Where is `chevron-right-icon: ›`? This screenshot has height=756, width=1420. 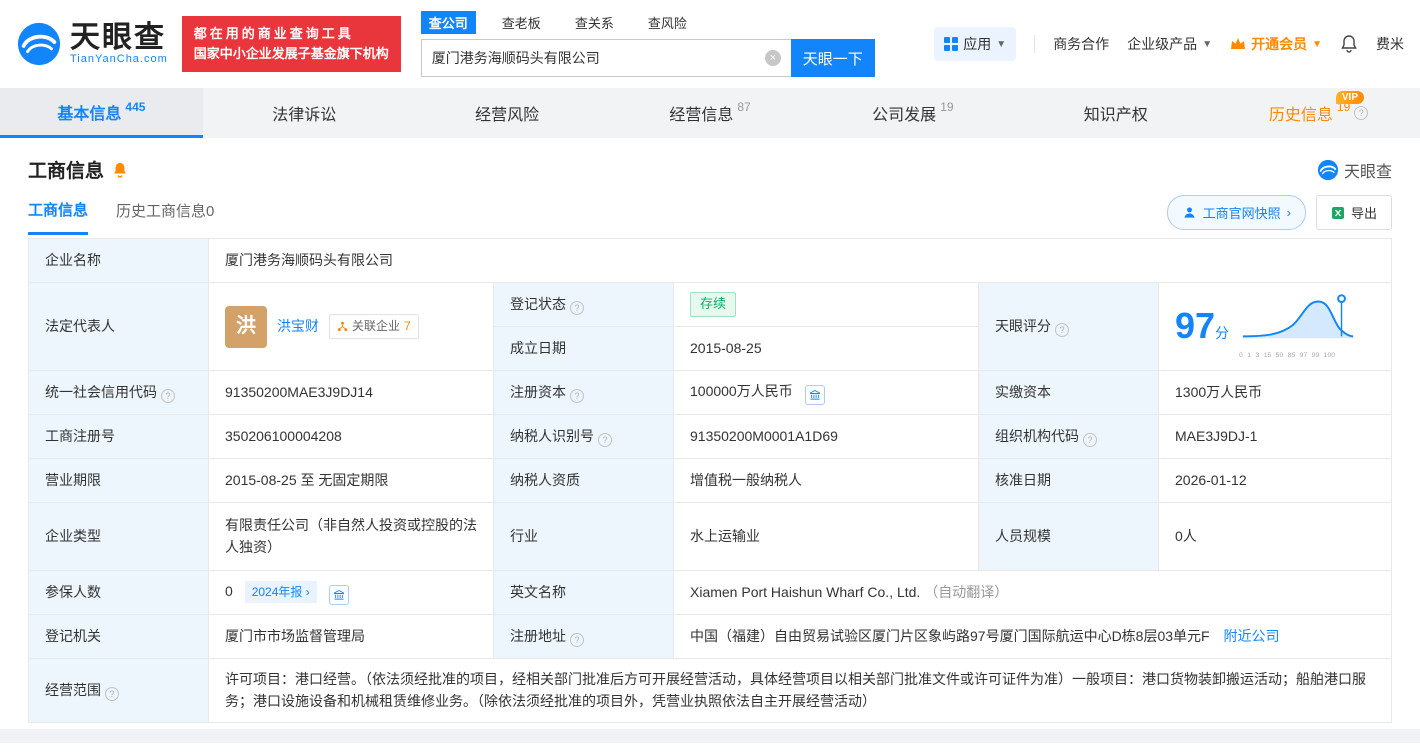
chevron-right-icon: › is located at coordinates (1288, 212).